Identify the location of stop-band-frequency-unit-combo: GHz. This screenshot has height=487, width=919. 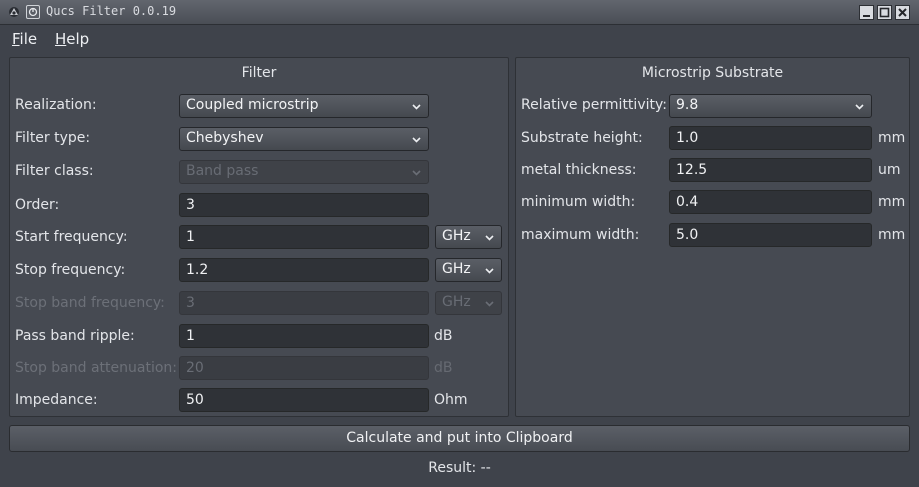
(468, 303).